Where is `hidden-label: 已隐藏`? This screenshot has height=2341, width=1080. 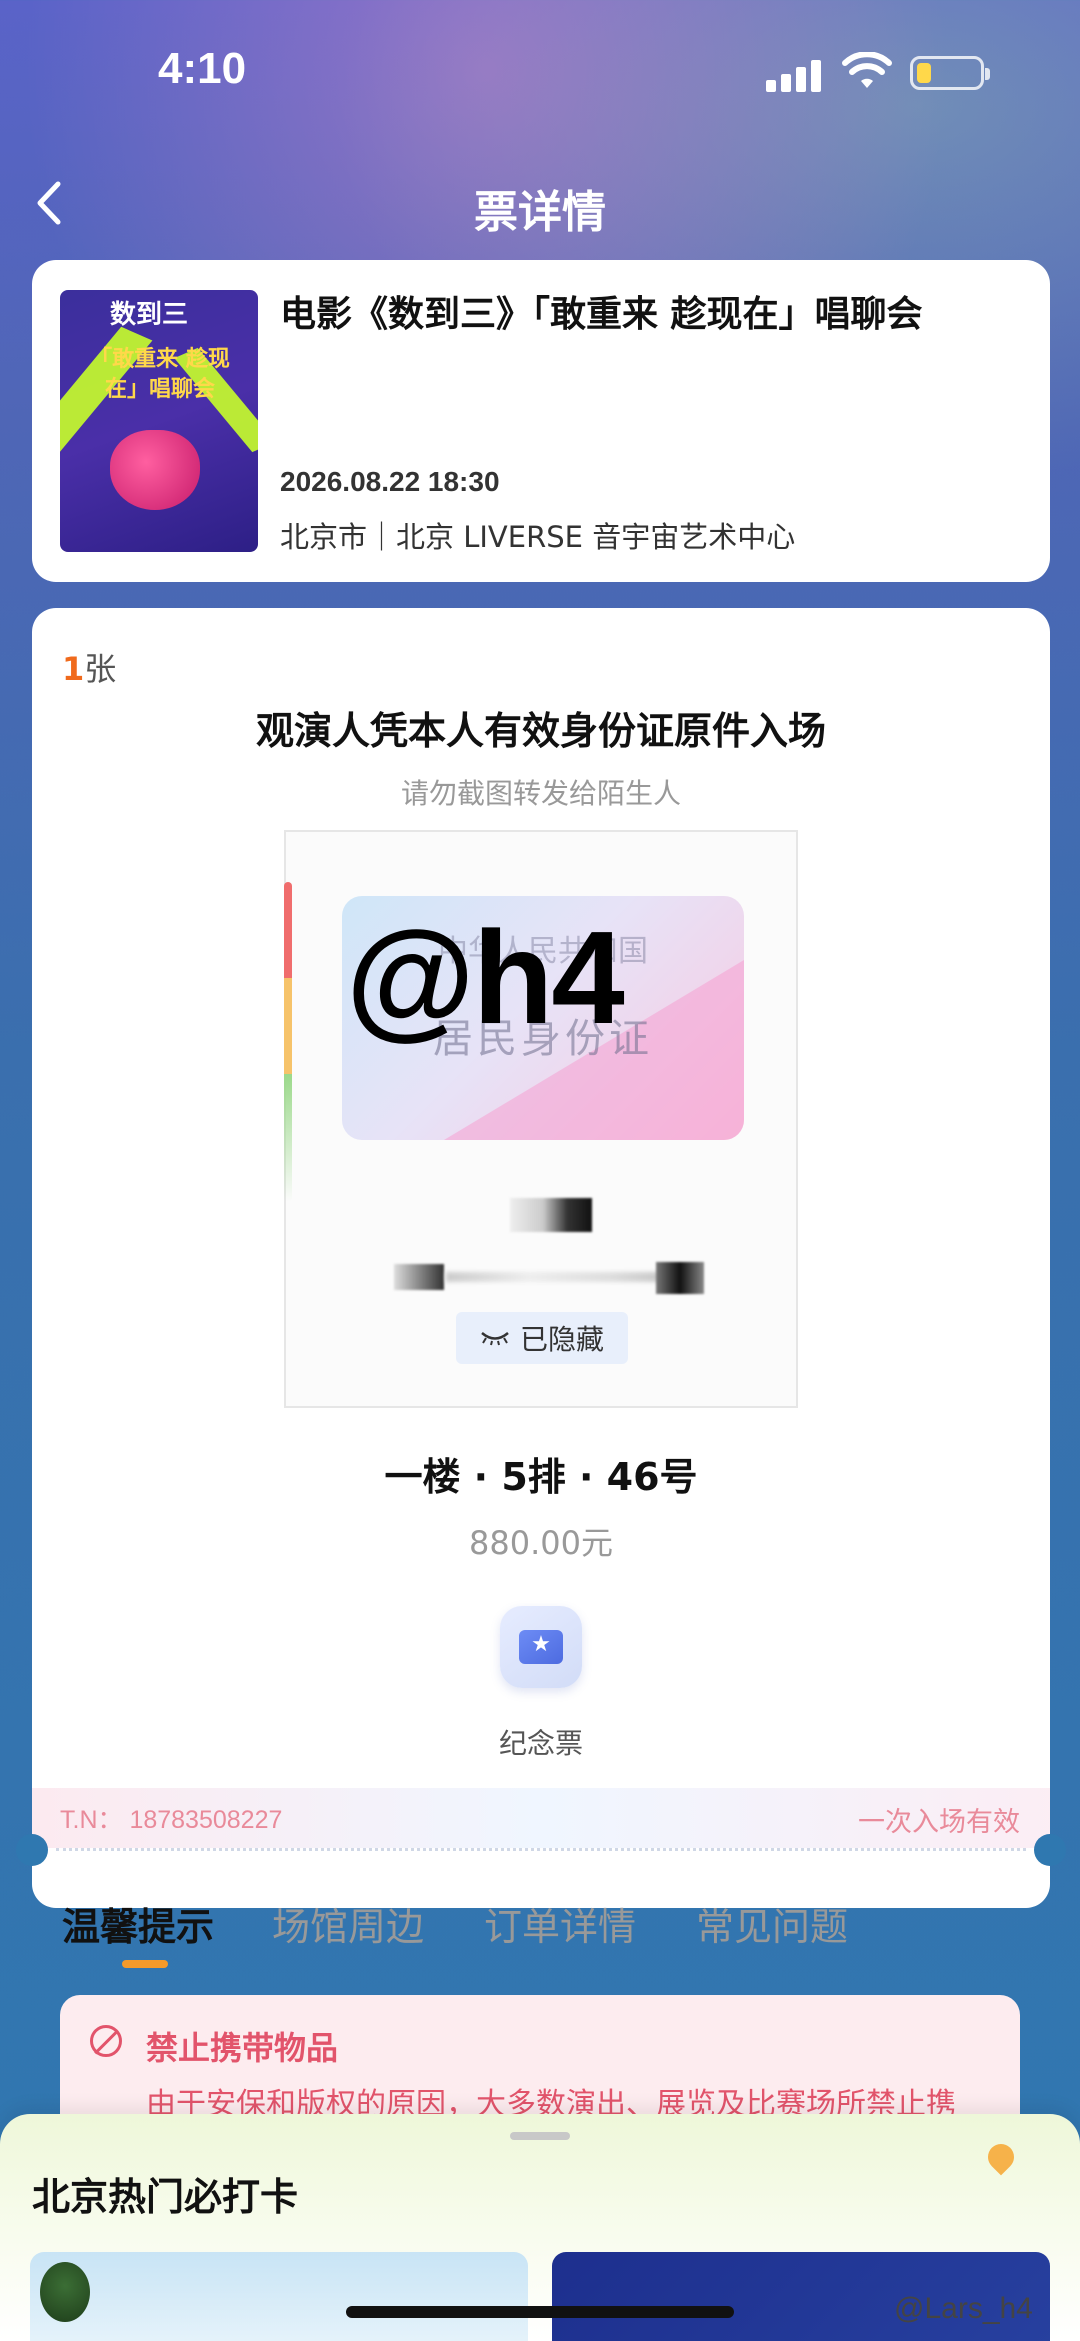
hidden-label: 已隐藏 is located at coordinates (561, 1339).